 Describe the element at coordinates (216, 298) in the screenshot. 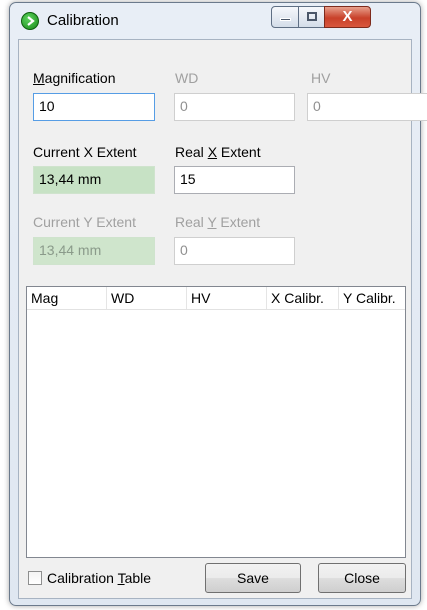

I see `table-header: Mag WD HV X Calibr. Y Calibr.` at that location.